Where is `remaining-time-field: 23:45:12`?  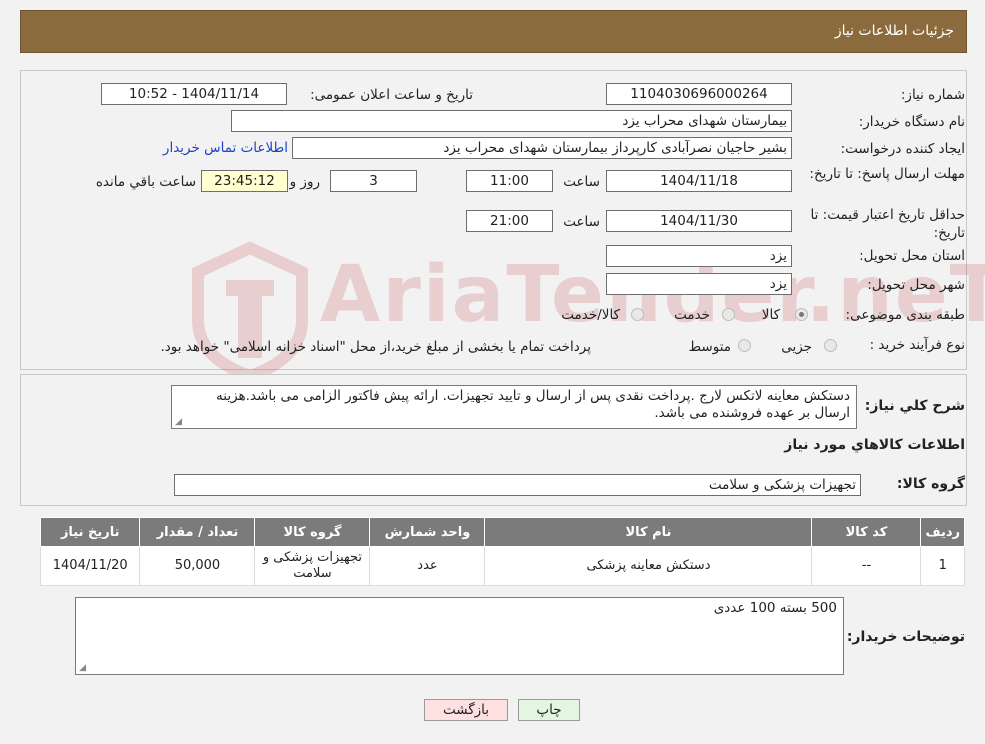 remaining-time-field: 23:45:12 is located at coordinates (244, 181).